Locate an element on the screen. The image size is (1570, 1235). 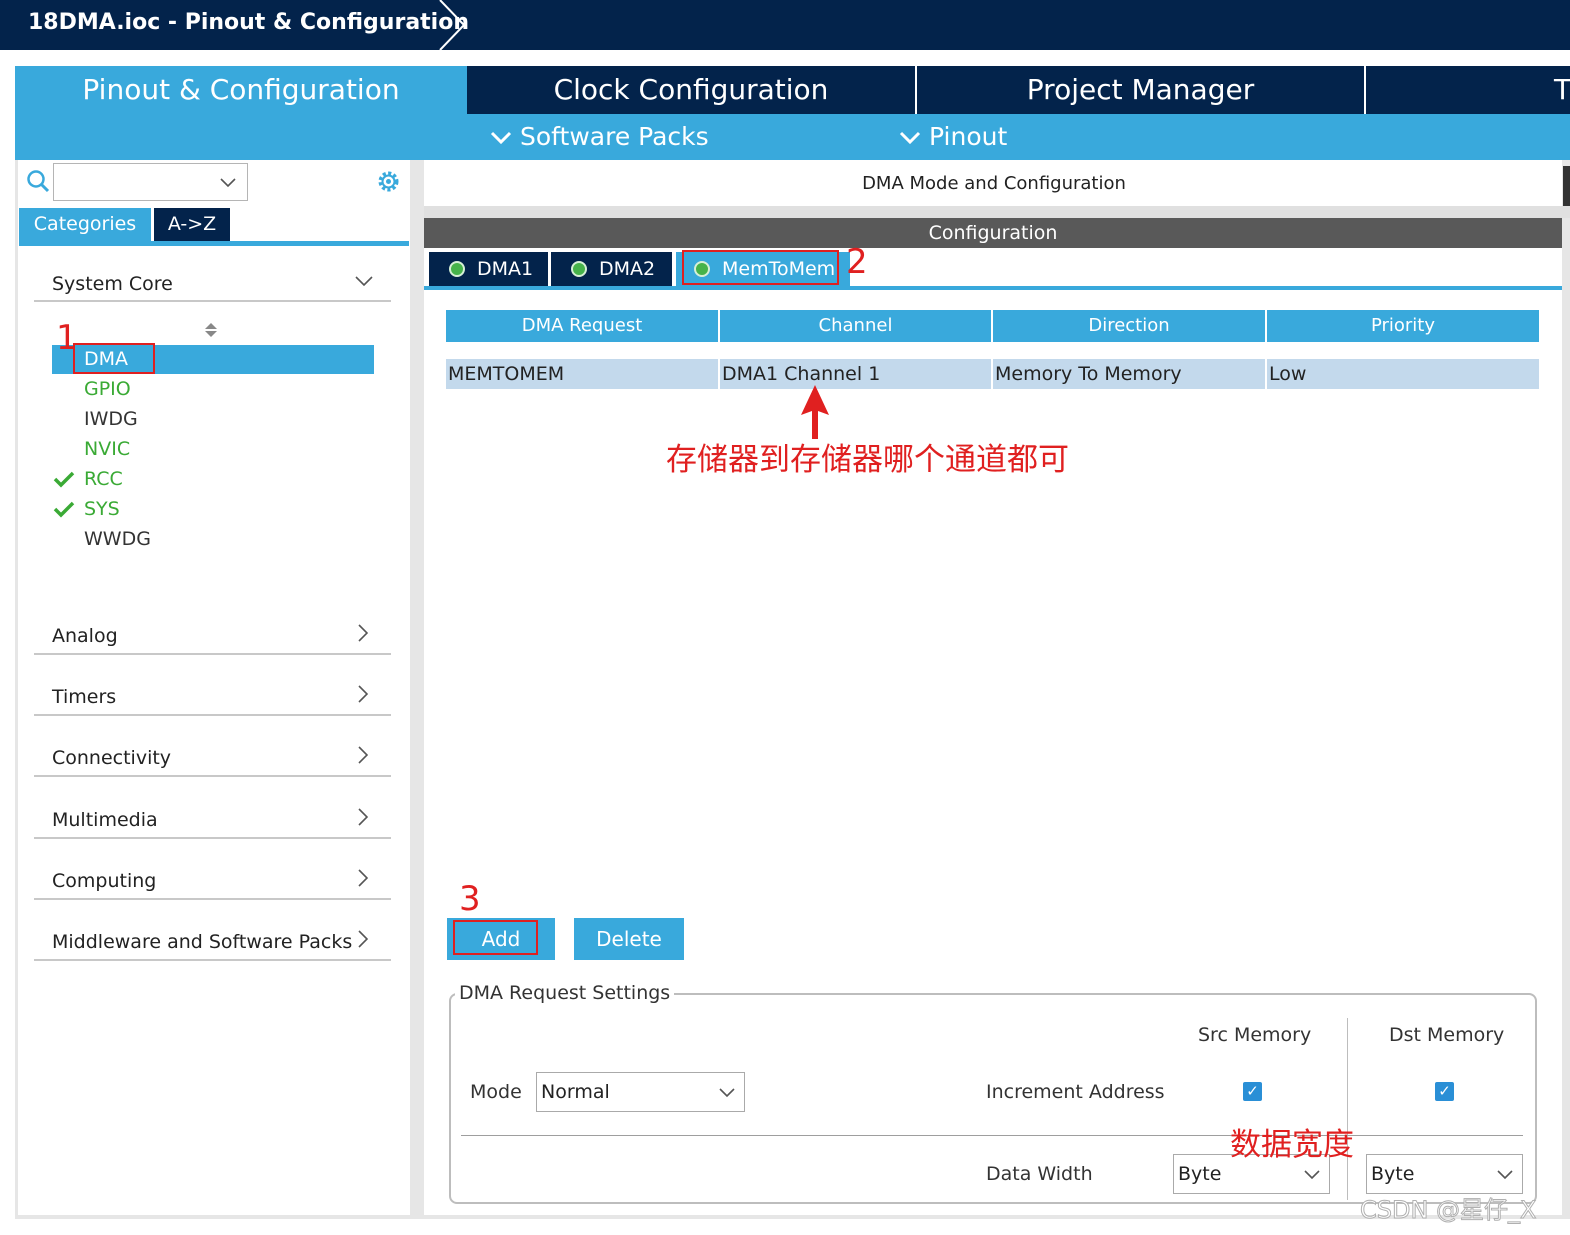
mode-select: Normal is located at coordinates (640, 1092).